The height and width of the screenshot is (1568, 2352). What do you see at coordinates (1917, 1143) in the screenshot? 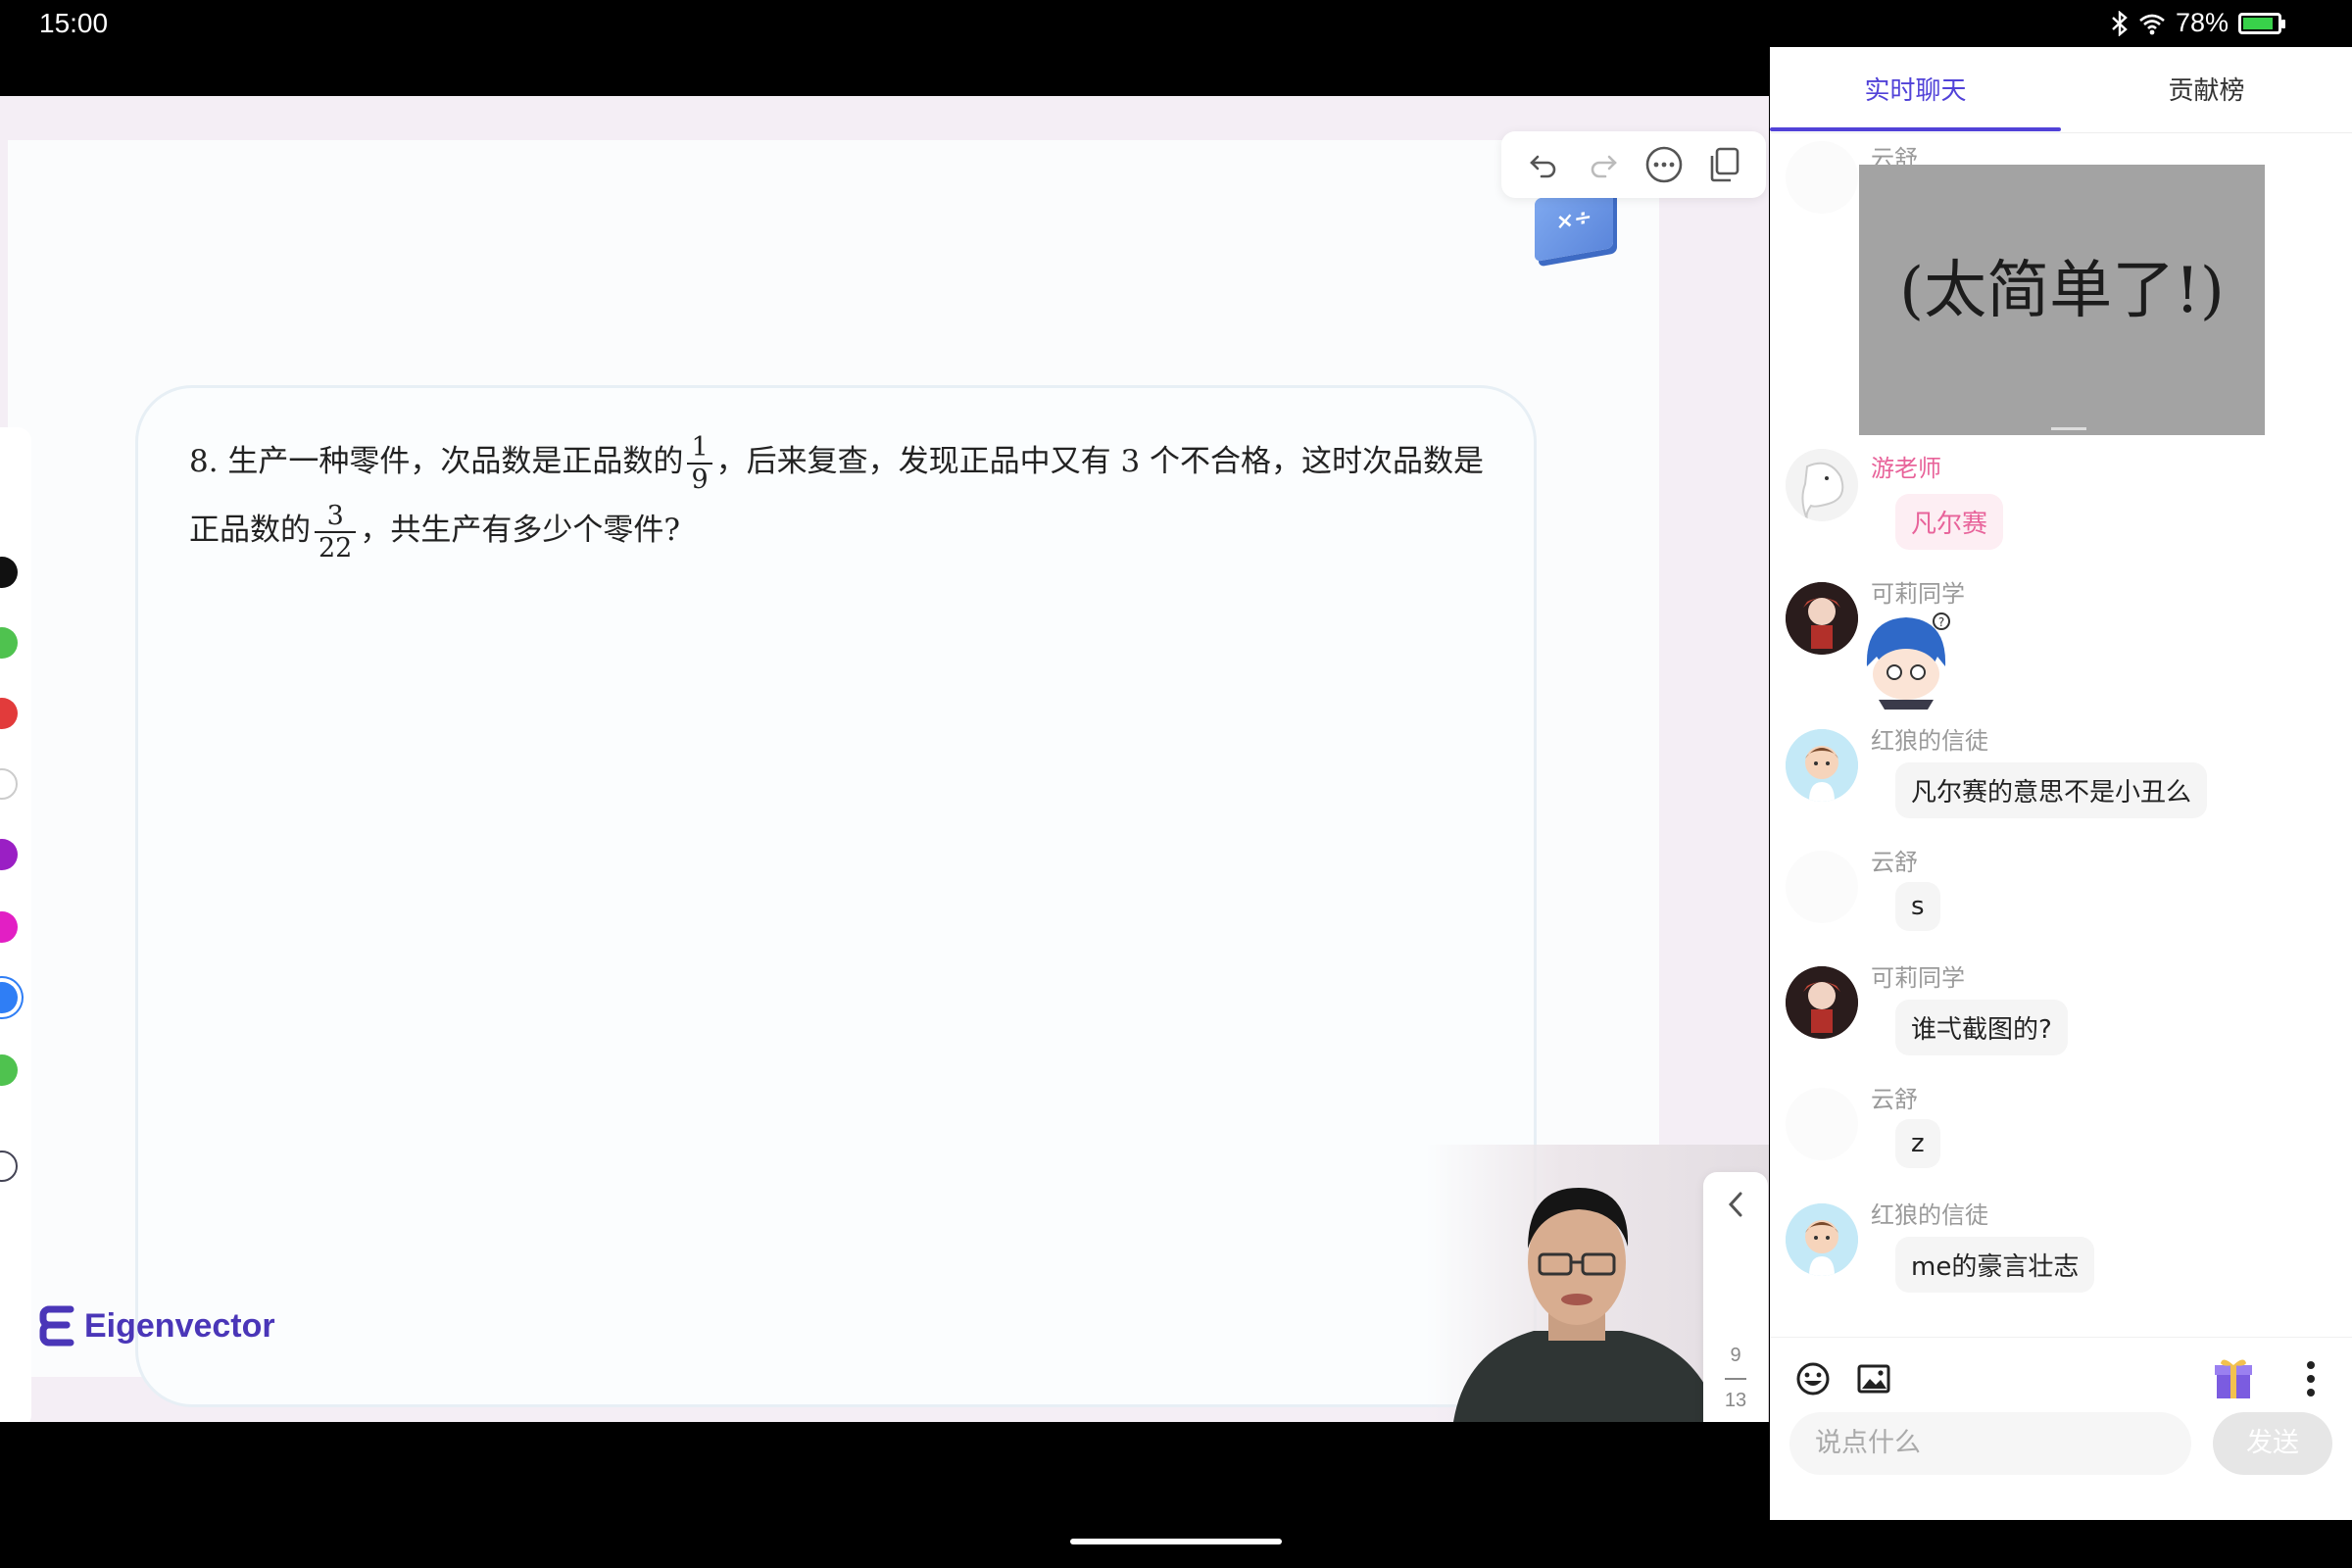
I see `message-bubble: z` at bounding box center [1917, 1143].